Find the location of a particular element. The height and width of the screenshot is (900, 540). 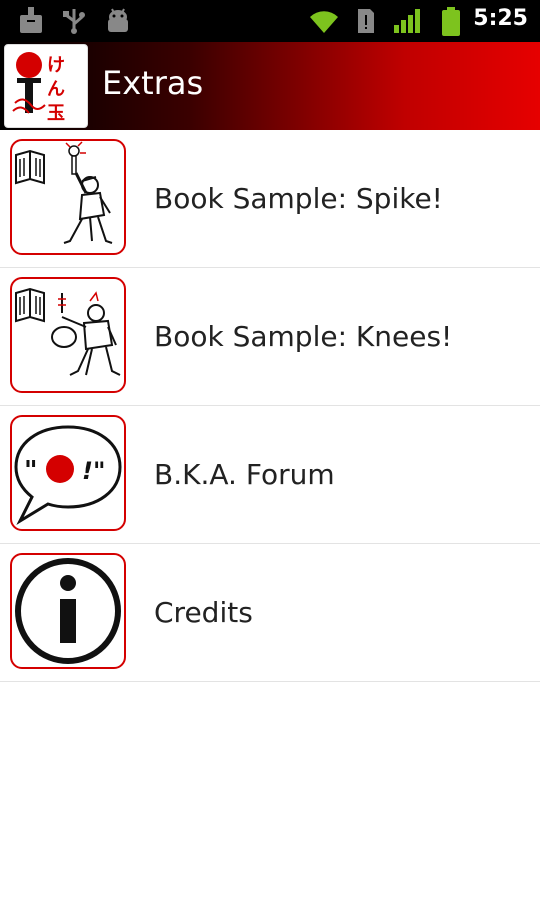

wifi-icon is located at coordinates (324, 22).